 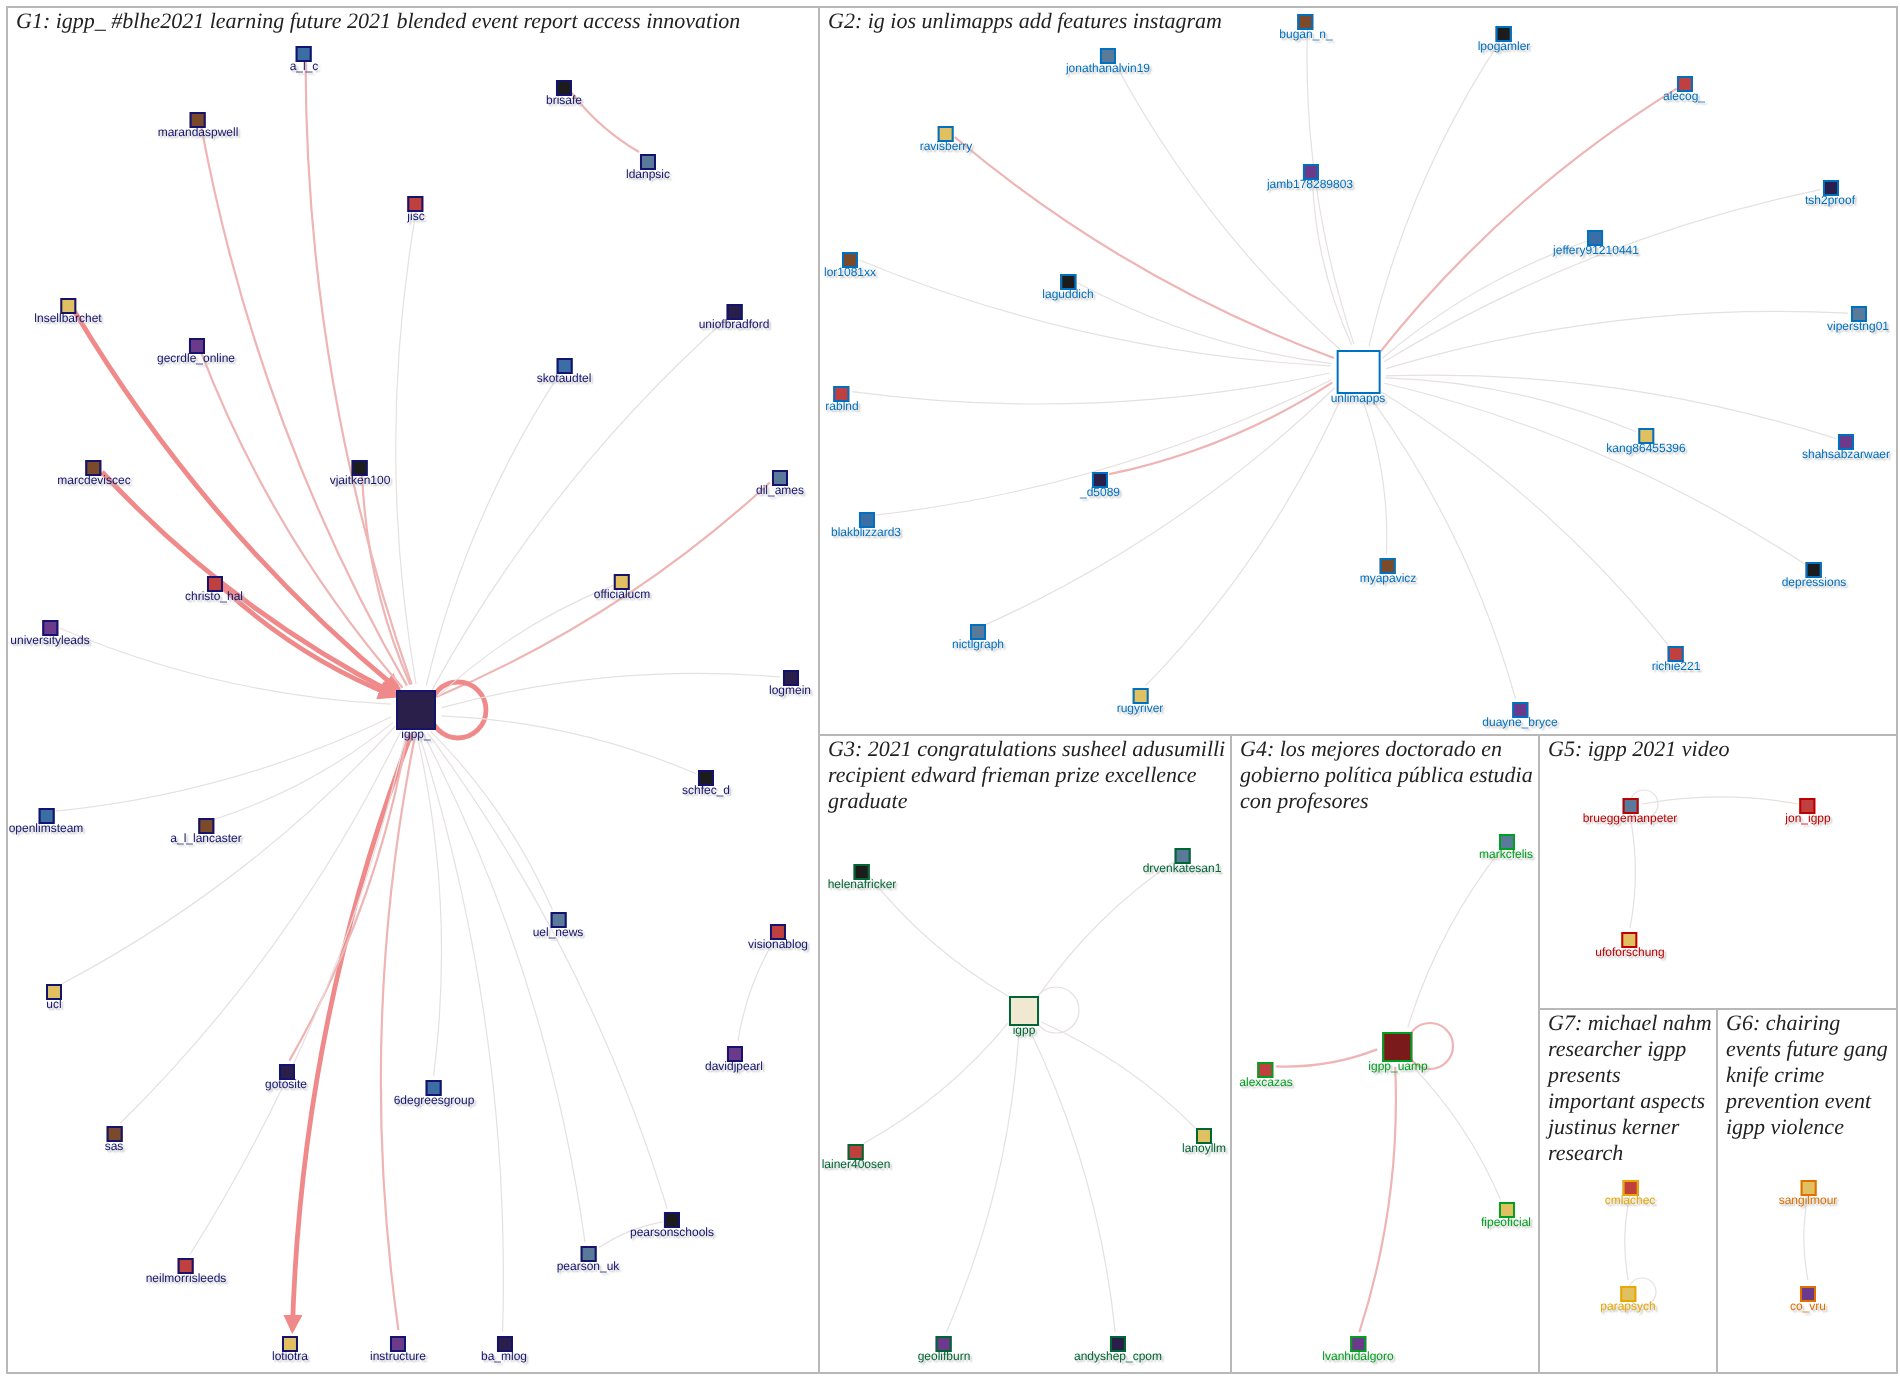 What do you see at coordinates (1638, 750) in the screenshot?
I see `group-title: G5: igpp 2021 video` at bounding box center [1638, 750].